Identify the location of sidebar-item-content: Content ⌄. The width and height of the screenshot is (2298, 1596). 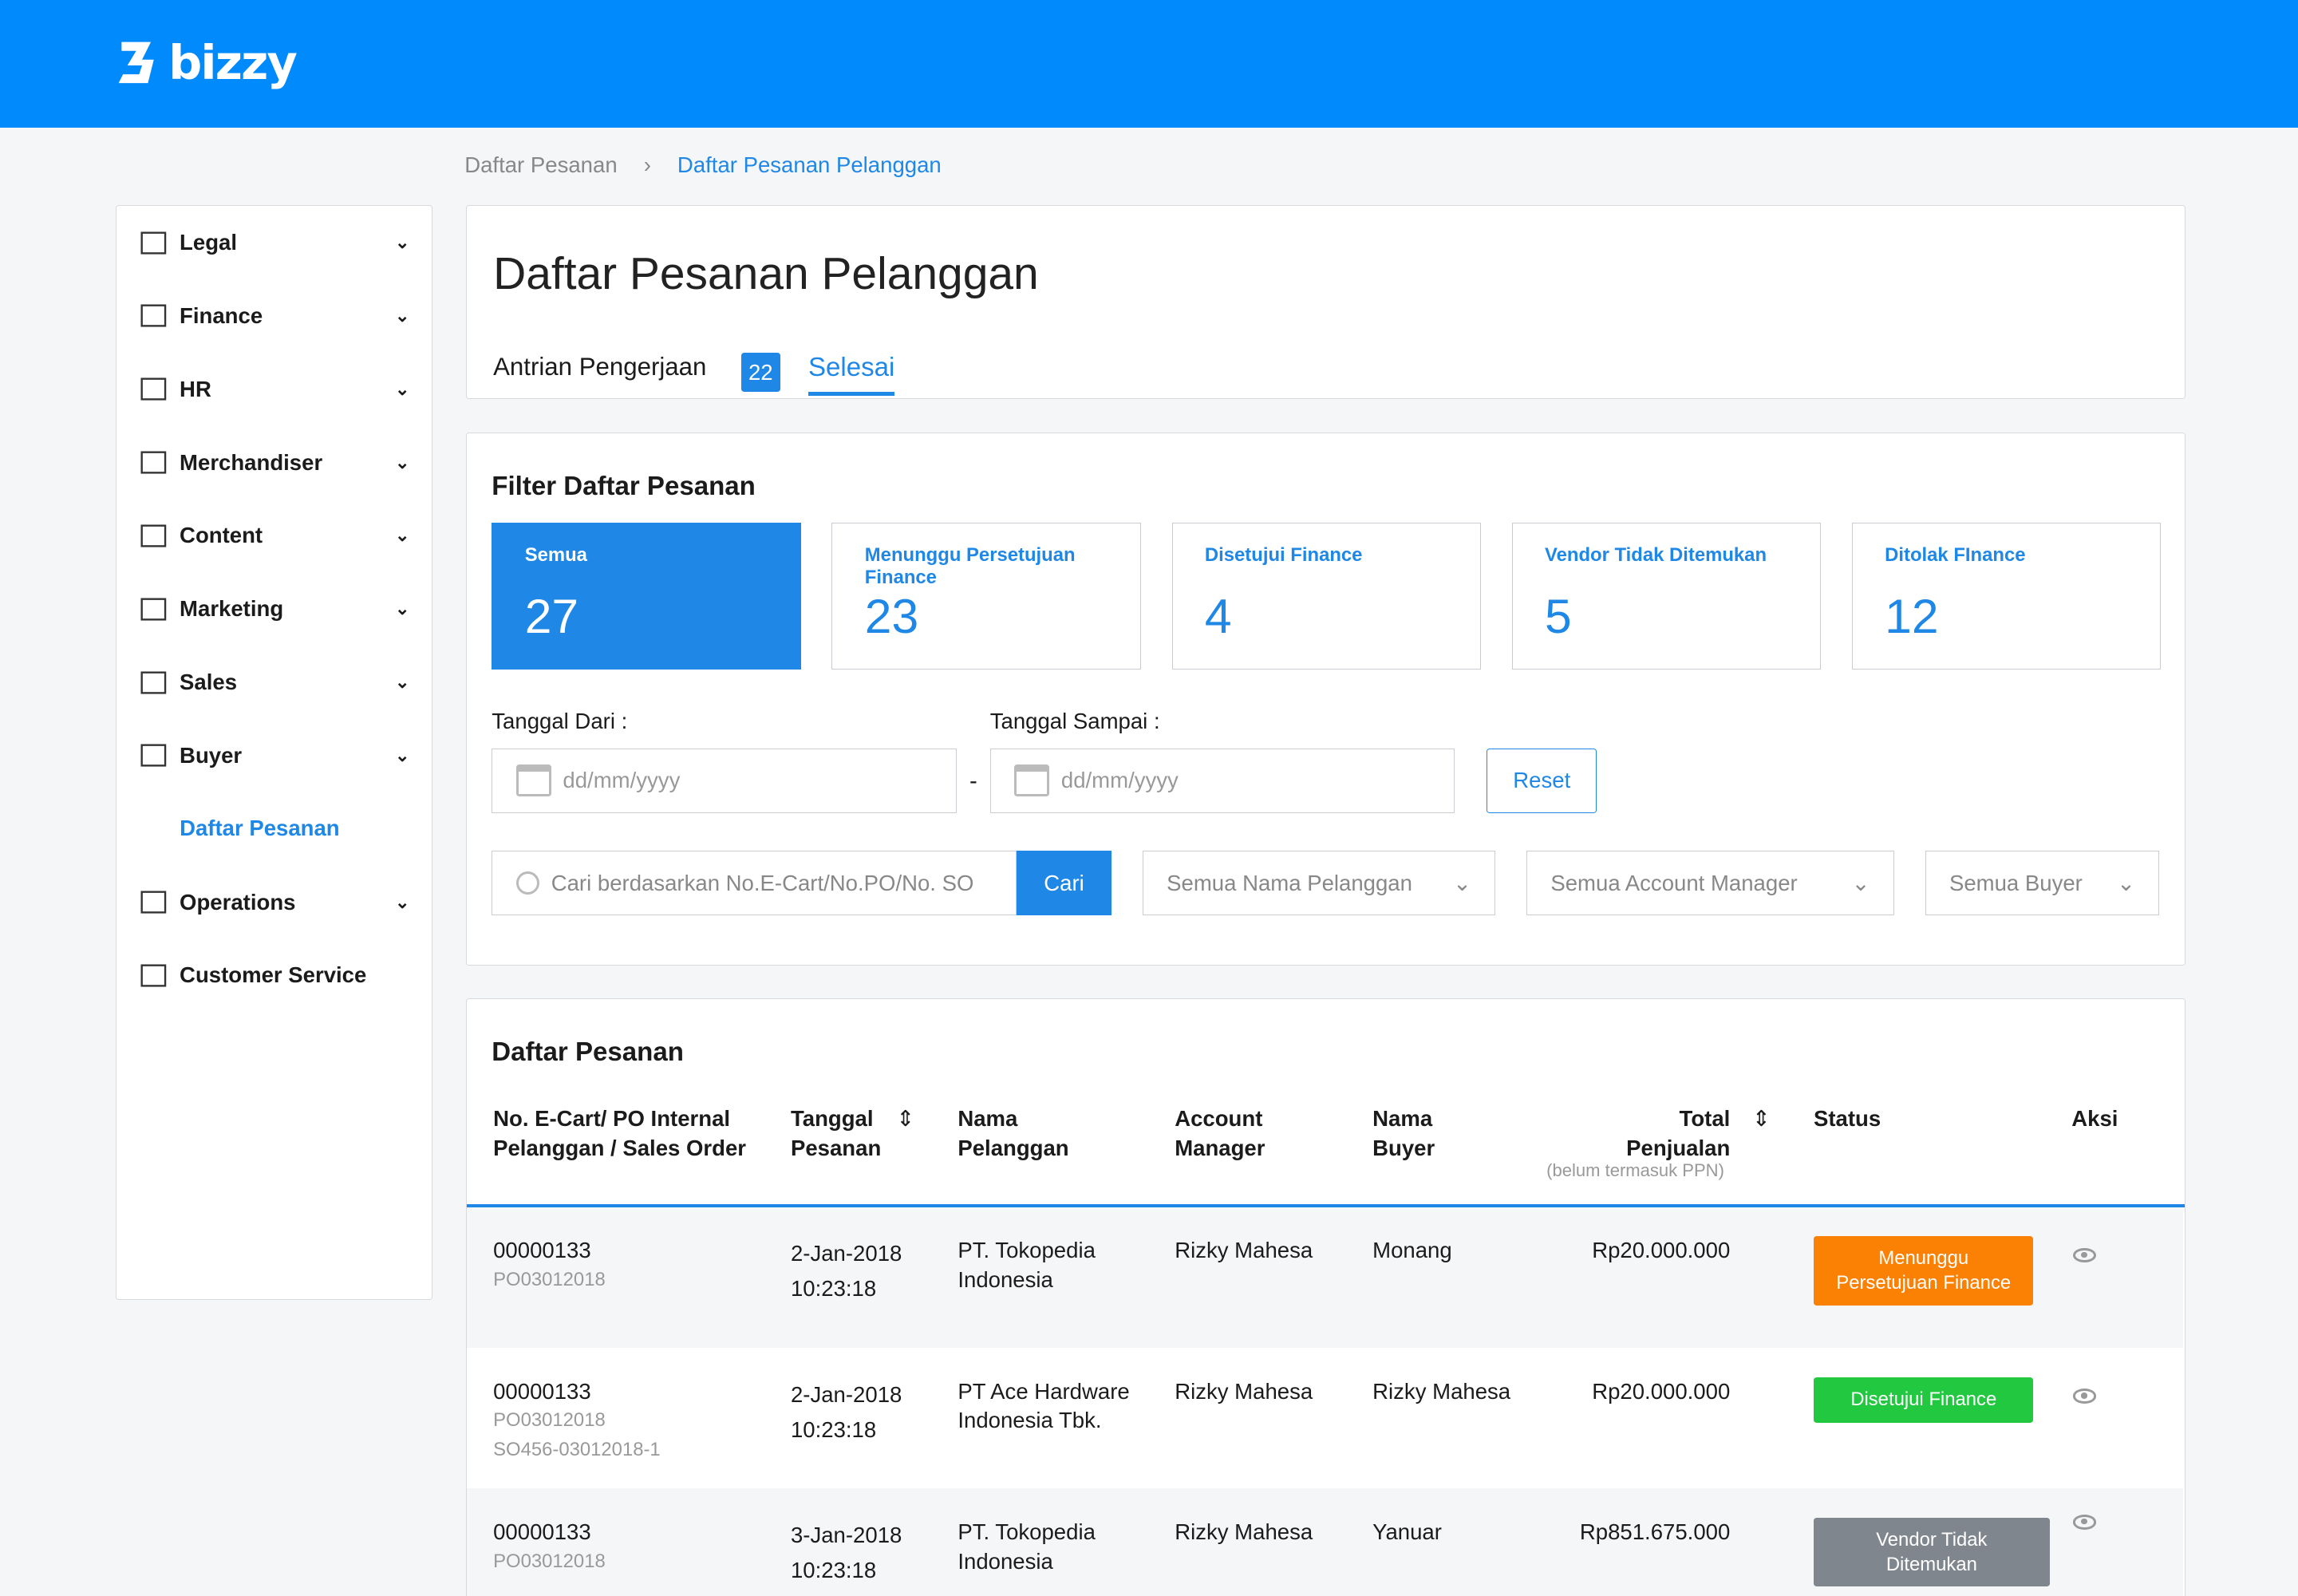
(274, 536).